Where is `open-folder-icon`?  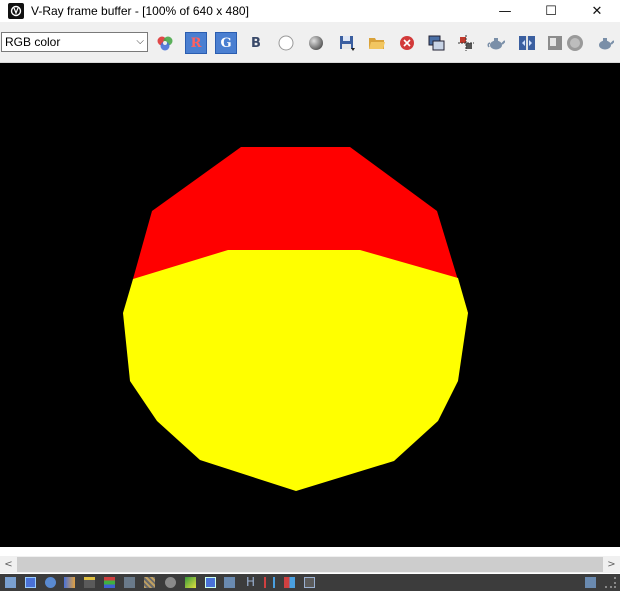
open-folder-icon is located at coordinates (377, 43).